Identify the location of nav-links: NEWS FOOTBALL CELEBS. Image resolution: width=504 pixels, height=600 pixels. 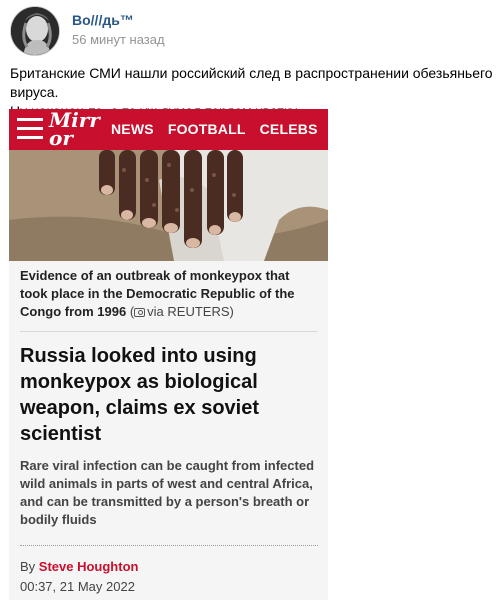
(214, 129).